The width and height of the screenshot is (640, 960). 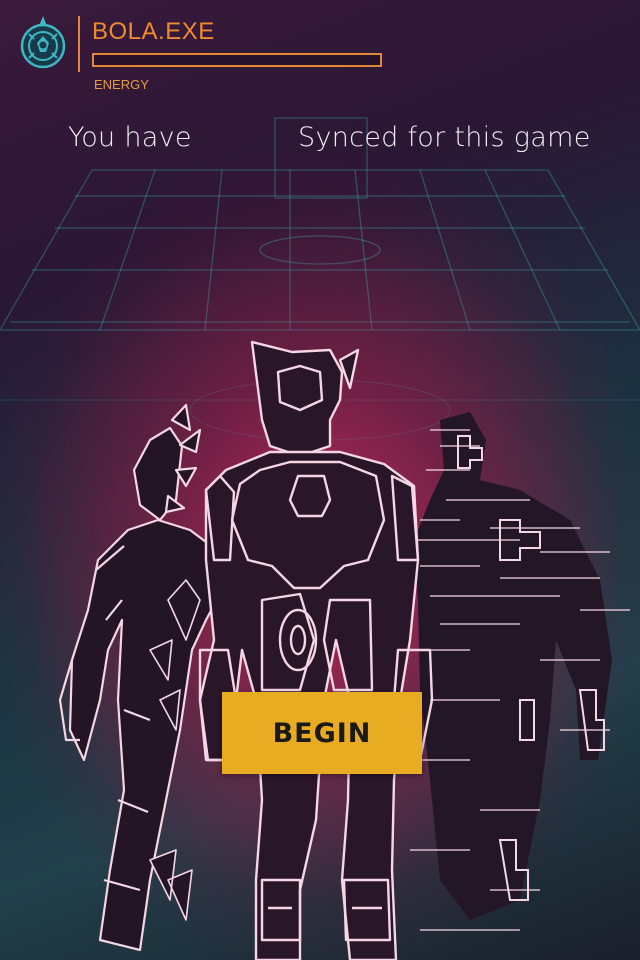 What do you see at coordinates (153, 31) in the screenshot?
I see `app-title: BOLA.EXE` at bounding box center [153, 31].